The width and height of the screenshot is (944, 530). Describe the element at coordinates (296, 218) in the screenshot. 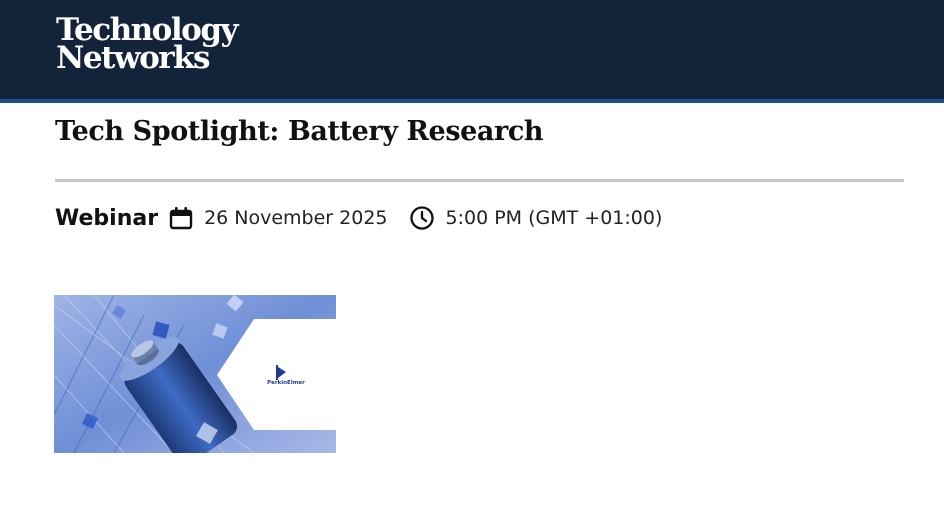

I see `event-date: 26 November 2025` at that location.